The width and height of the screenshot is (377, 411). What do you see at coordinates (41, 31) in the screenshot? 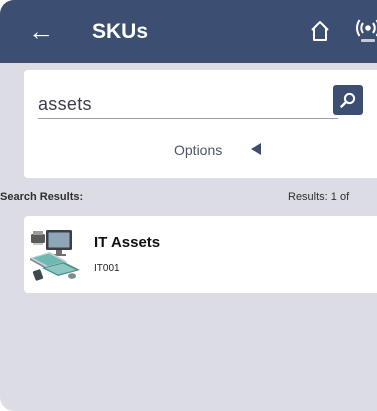
I see `back-arrow-icon: ←` at bounding box center [41, 31].